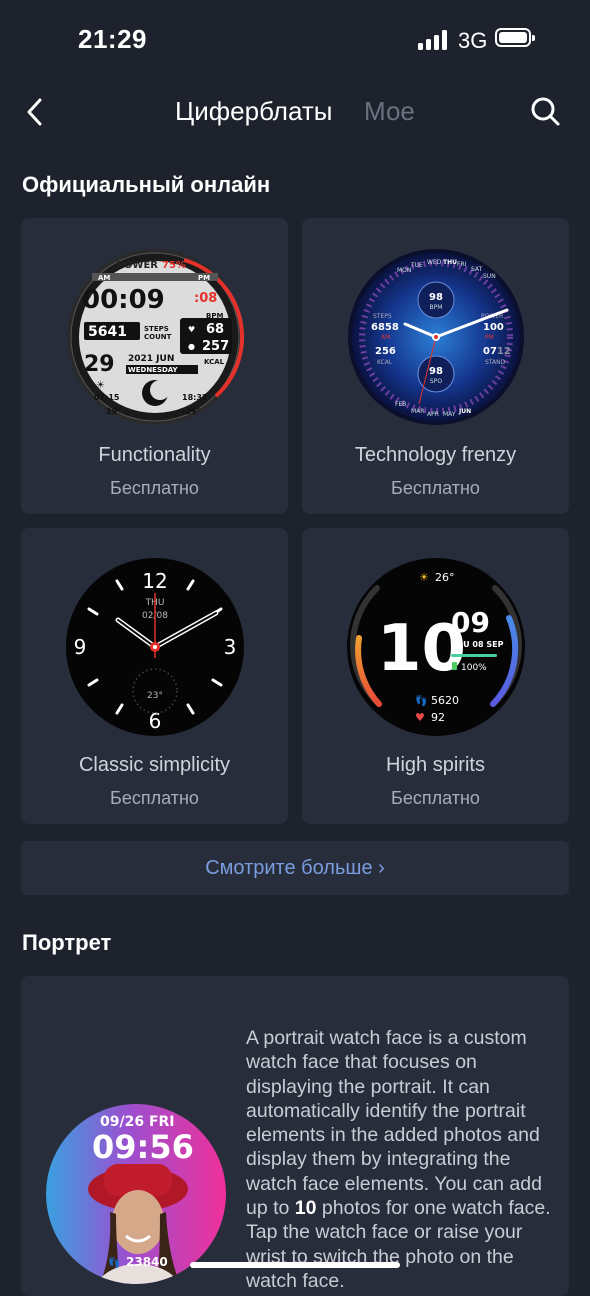  What do you see at coordinates (438, 717) in the screenshot?
I see `svg-text: 92` at bounding box center [438, 717].